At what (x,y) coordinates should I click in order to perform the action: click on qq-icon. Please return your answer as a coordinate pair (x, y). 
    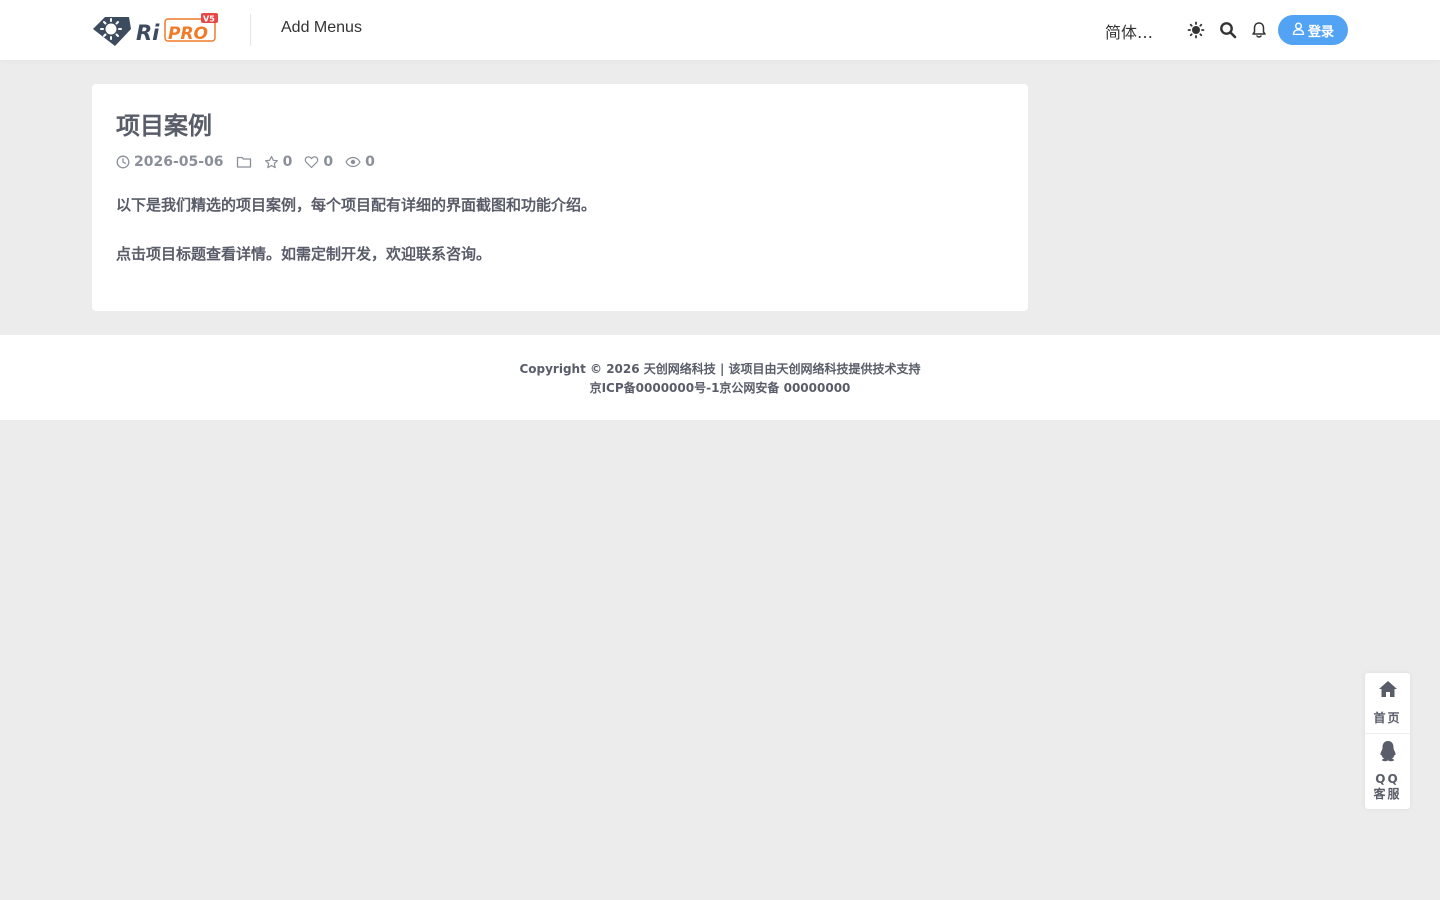
    Looking at the image, I should click on (1387, 751).